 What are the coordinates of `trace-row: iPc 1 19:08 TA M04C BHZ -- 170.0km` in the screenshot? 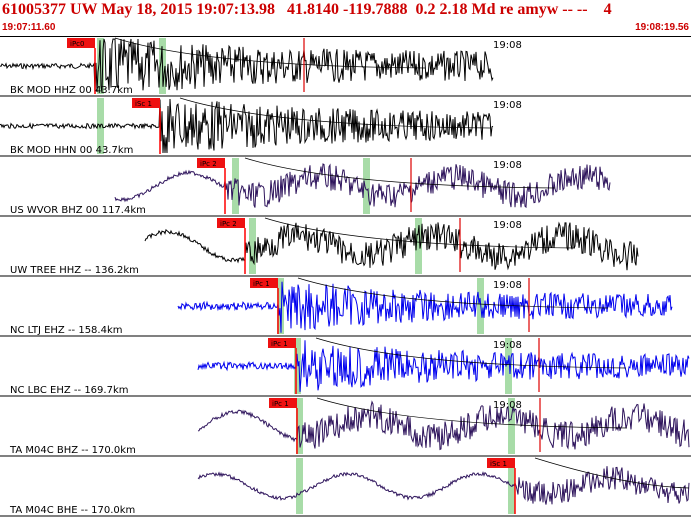 It's located at (345, 427).